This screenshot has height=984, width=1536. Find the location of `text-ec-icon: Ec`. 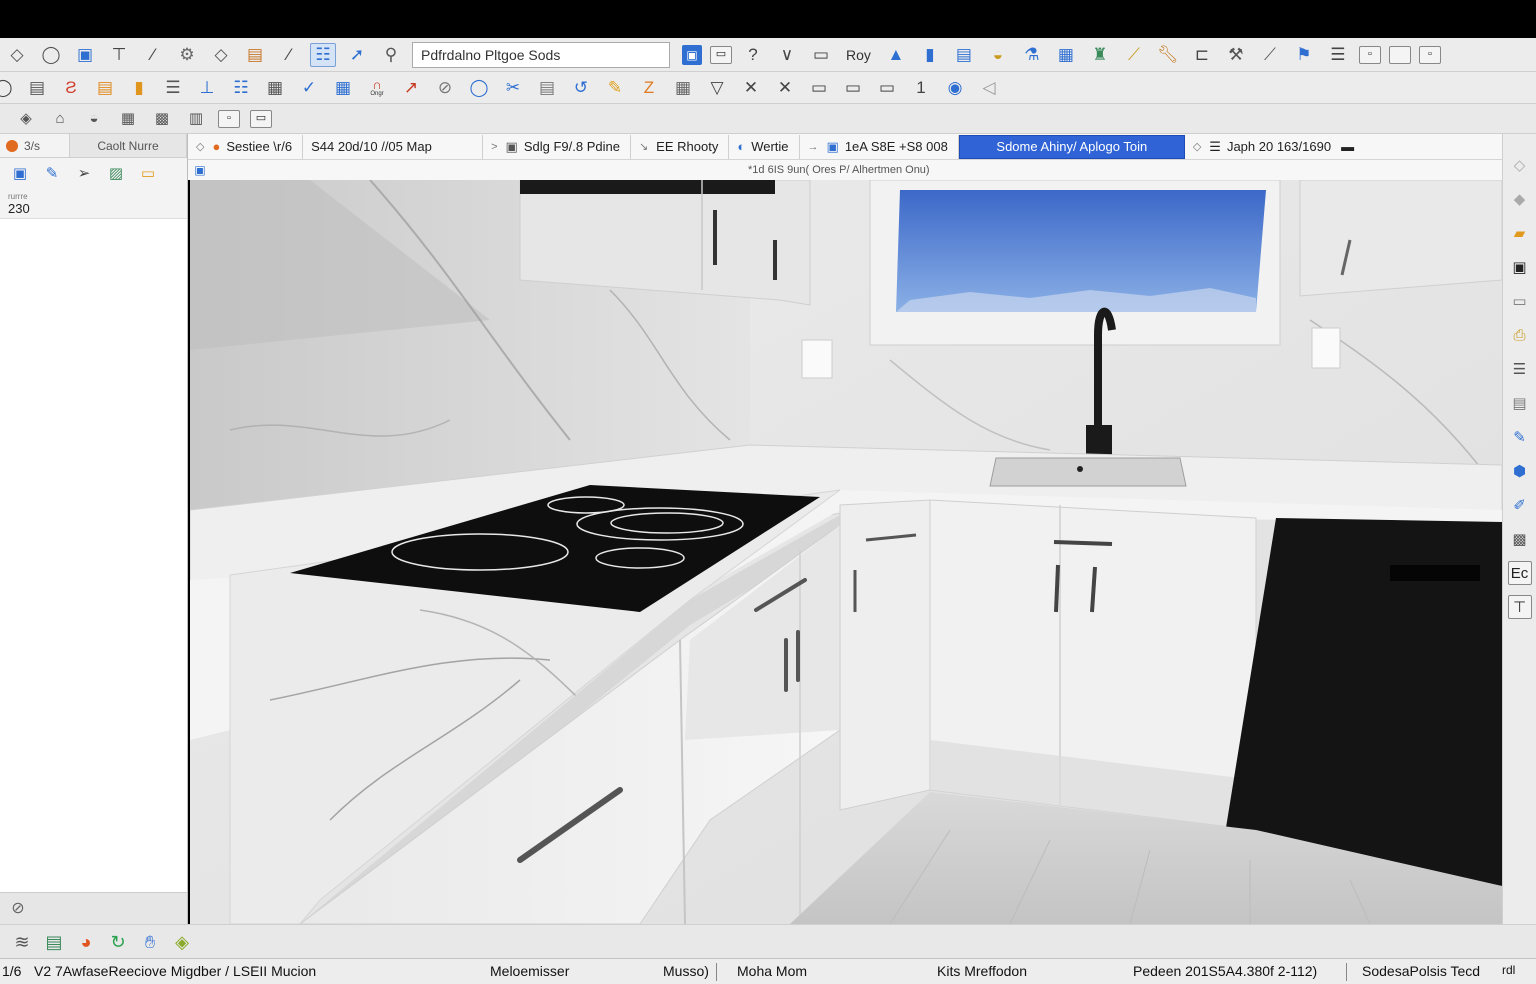

text-ec-icon: Ec is located at coordinates (1519, 573).